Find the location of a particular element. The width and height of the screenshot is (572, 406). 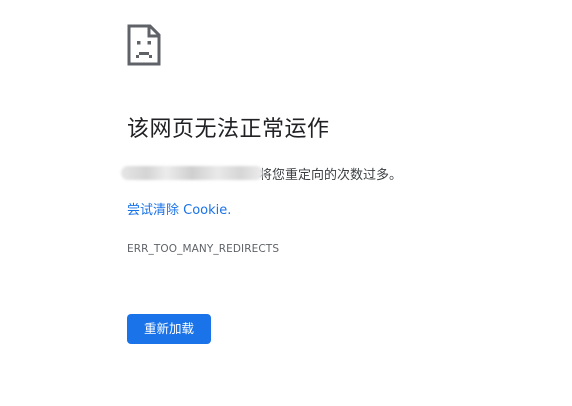

clear-cookies-link: 尝试清除 Cookie is located at coordinates (177, 210).